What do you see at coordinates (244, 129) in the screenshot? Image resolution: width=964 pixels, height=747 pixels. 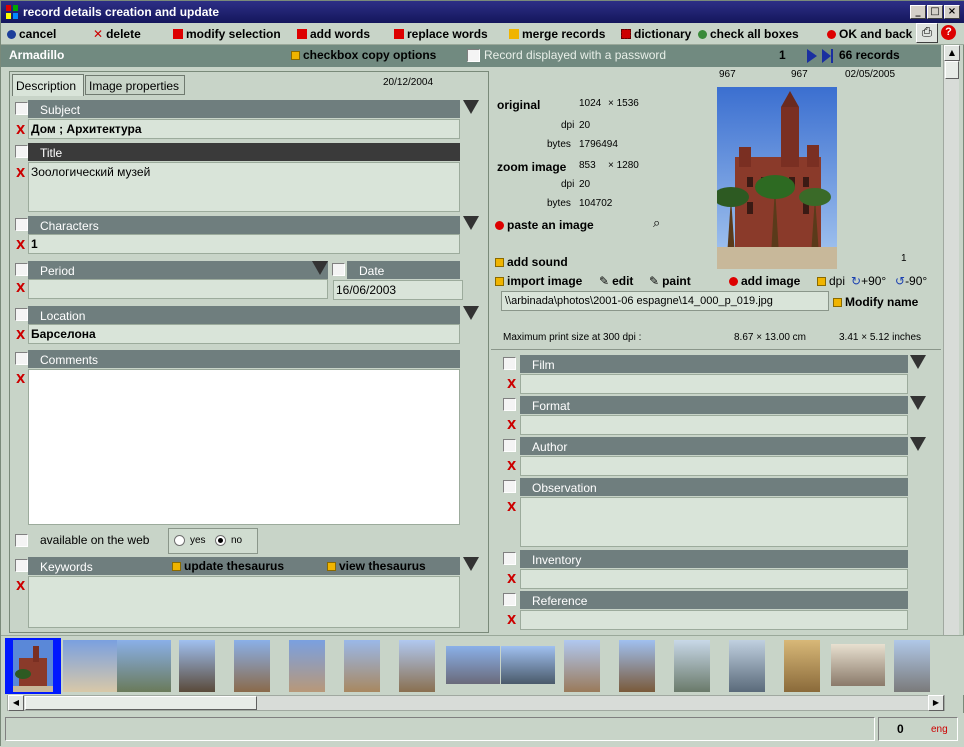 I see `subject-field: Дом ; Архитектура` at bounding box center [244, 129].